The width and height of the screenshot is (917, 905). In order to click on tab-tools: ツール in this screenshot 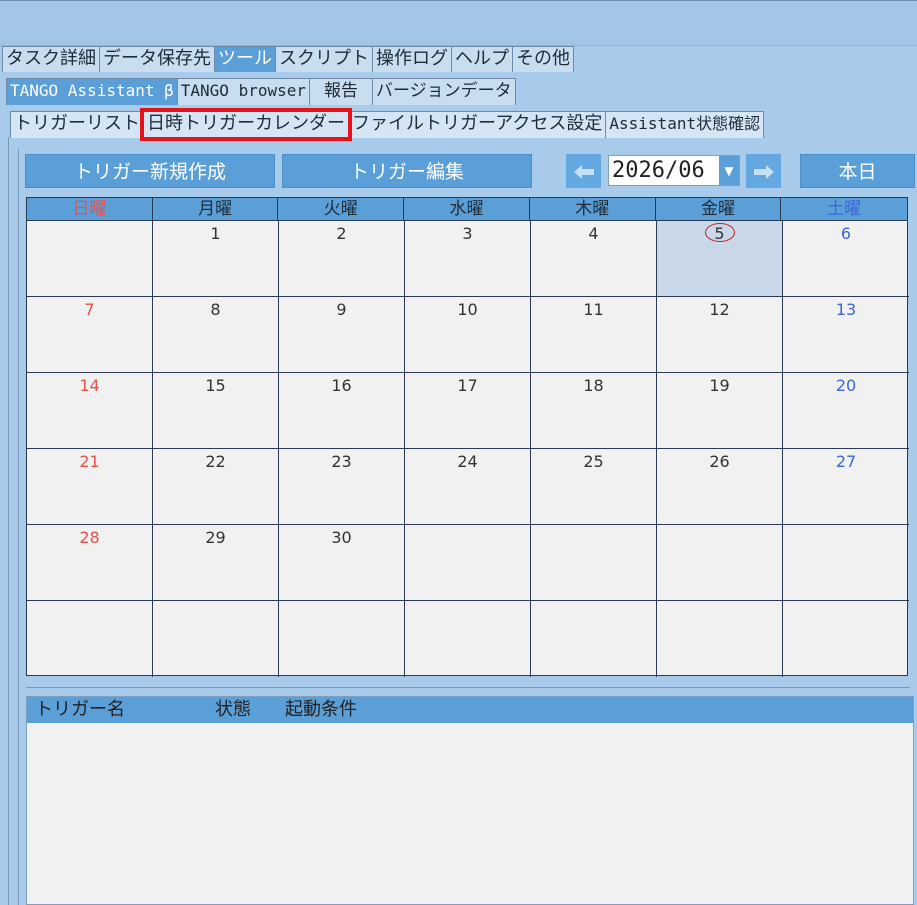, I will do `click(245, 59)`.